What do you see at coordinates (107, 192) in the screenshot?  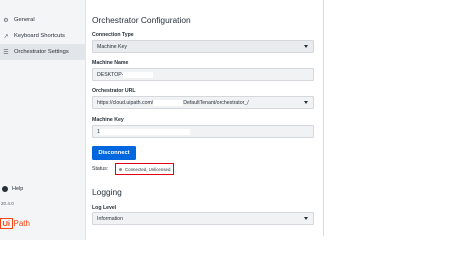 I see `logging-title: Logging` at bounding box center [107, 192].